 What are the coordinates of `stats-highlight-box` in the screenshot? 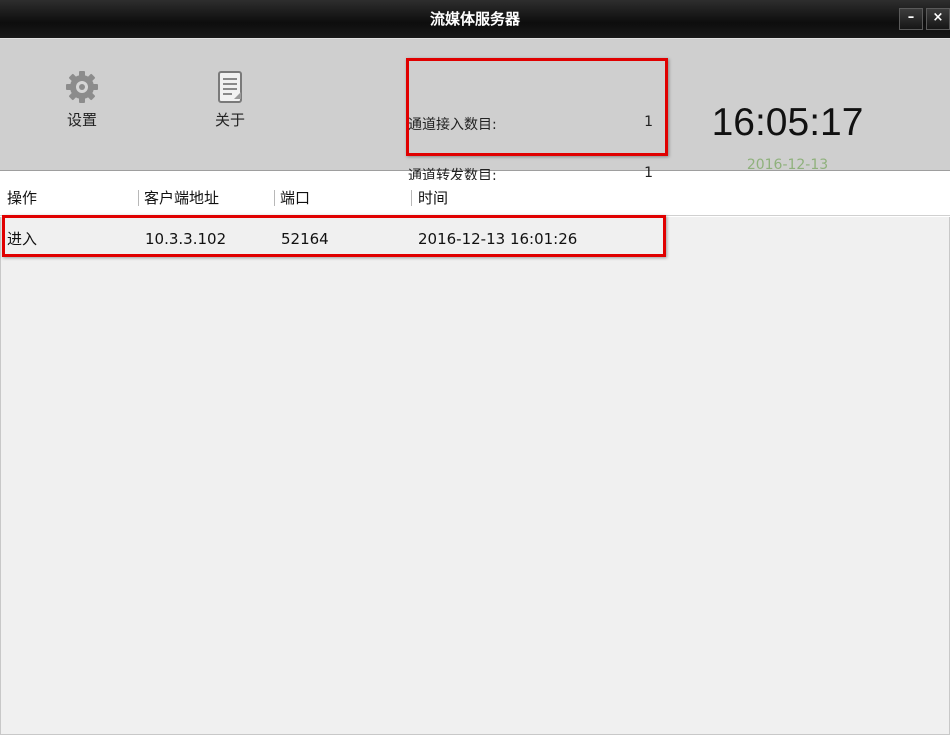 It's located at (537, 107).